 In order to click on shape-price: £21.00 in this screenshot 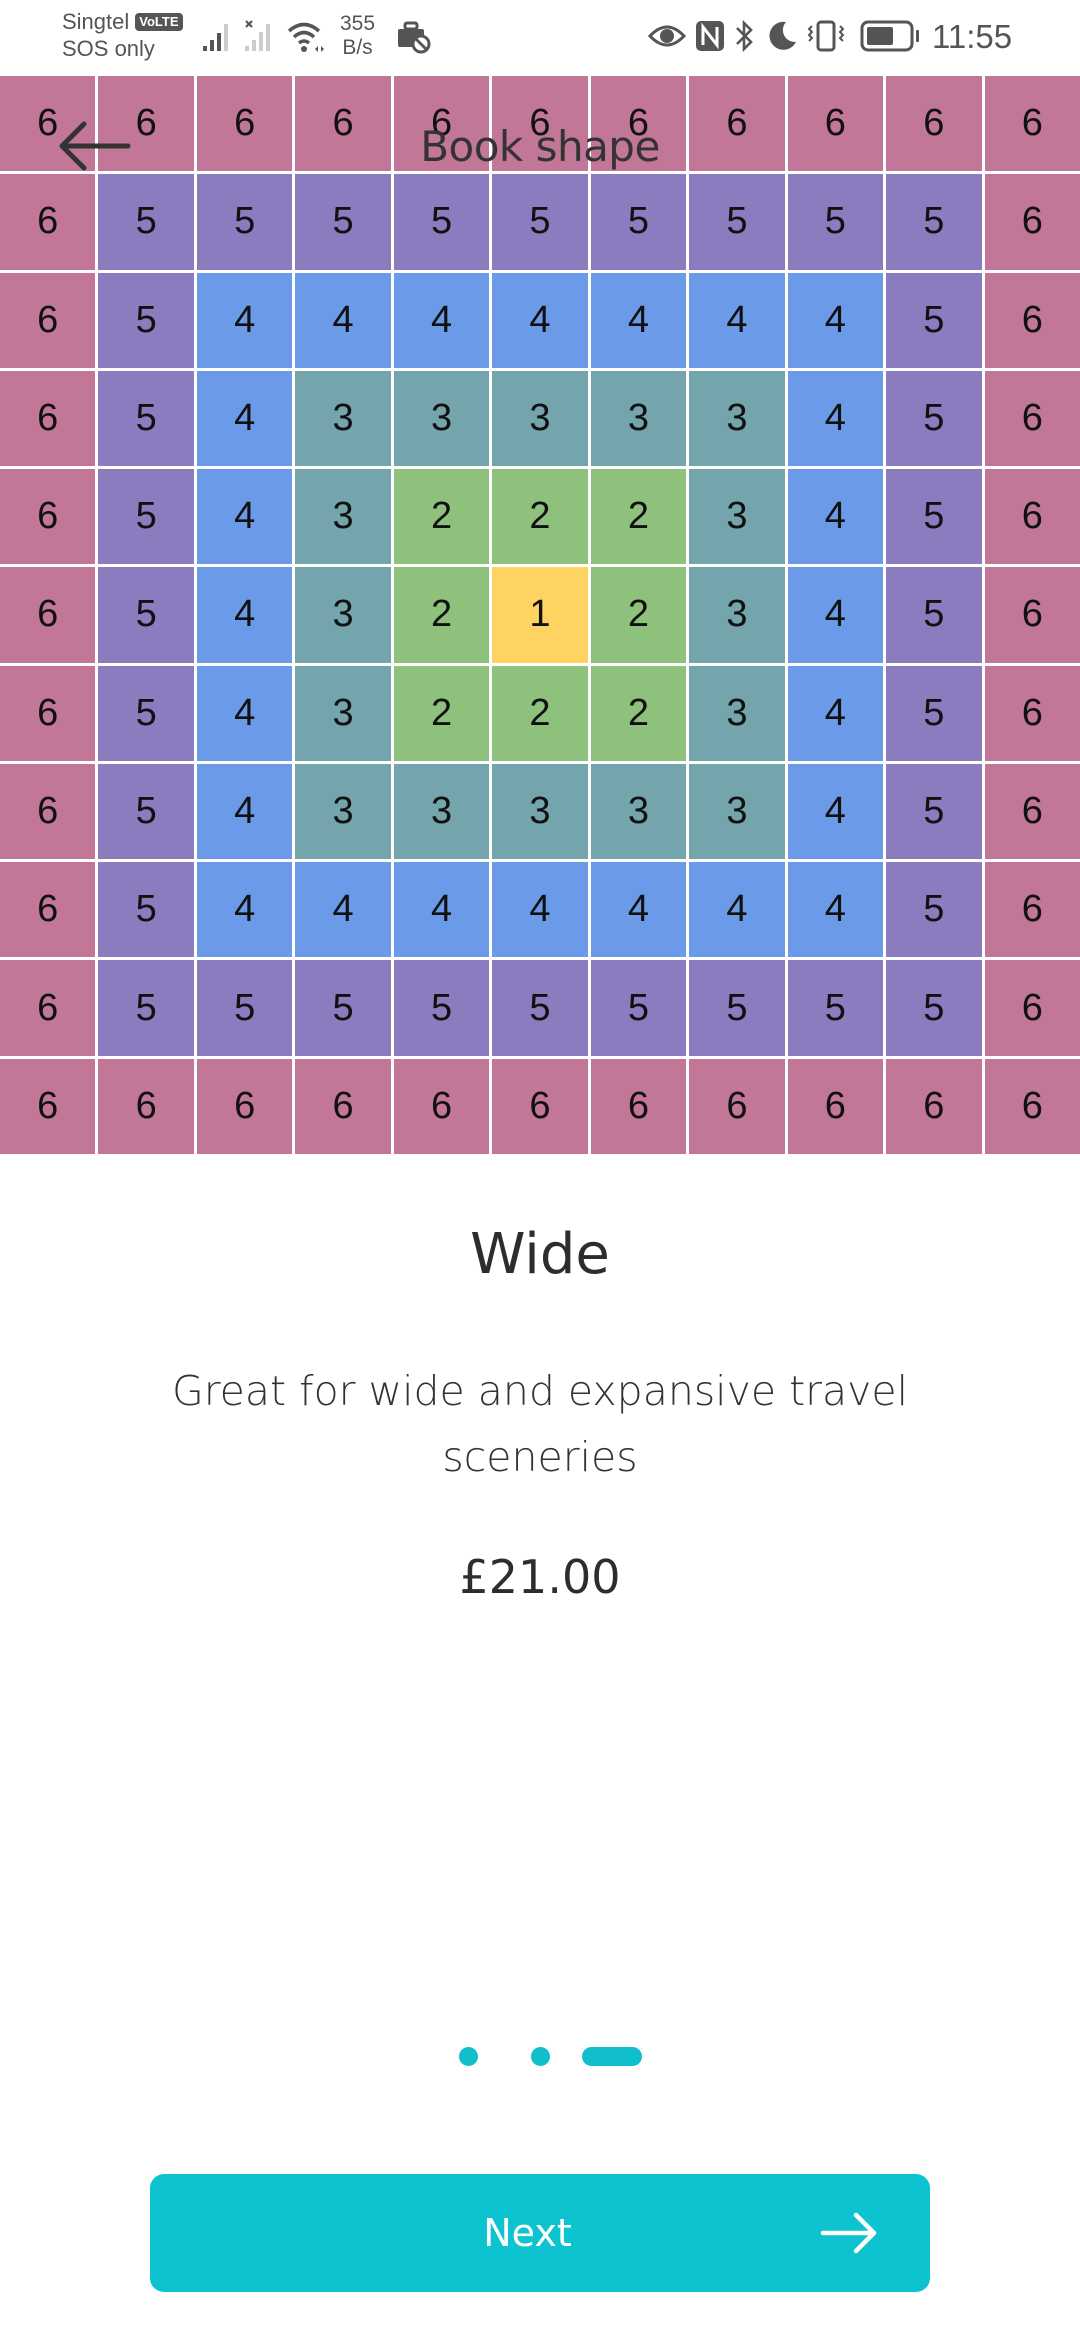, I will do `click(540, 1577)`.